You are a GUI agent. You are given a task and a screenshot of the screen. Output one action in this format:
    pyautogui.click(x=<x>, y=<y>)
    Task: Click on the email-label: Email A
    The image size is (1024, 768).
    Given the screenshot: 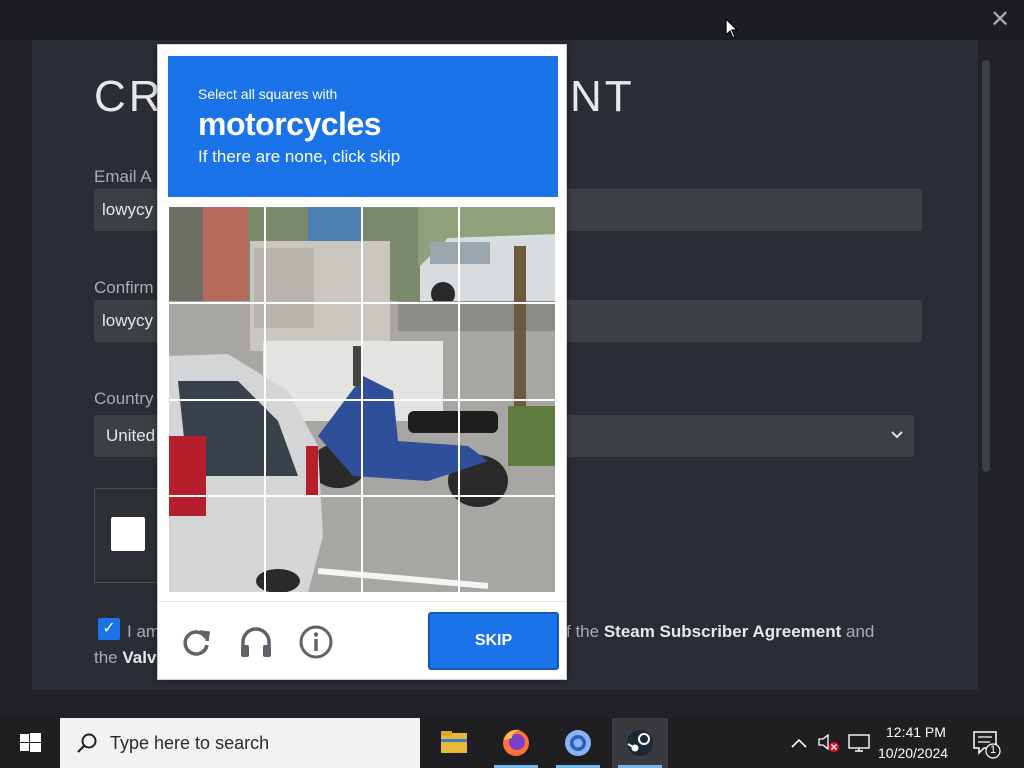 What is the action you would take?
    pyautogui.click(x=123, y=176)
    